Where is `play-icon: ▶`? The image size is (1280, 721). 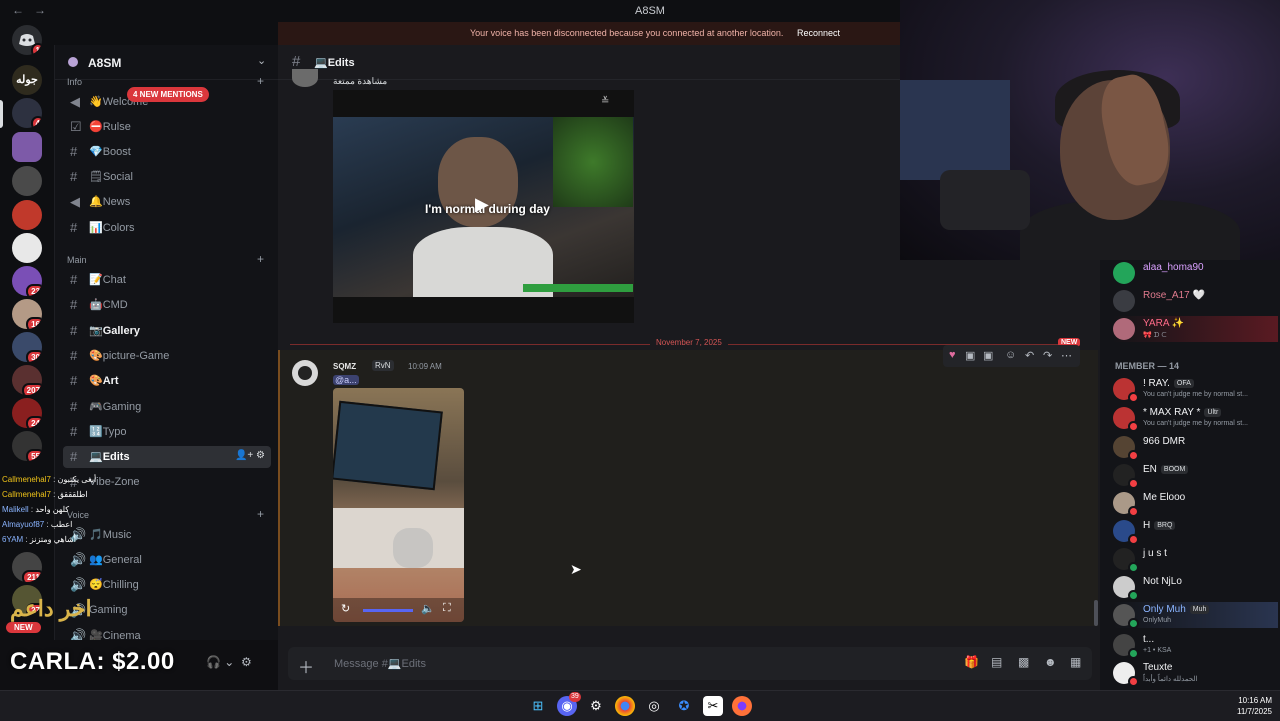 play-icon: ▶ is located at coordinates (482, 204).